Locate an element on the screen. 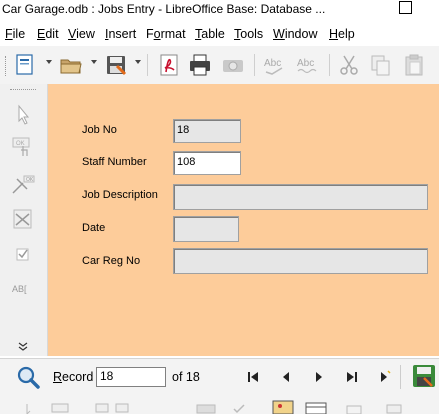  job-description-label: Job Description is located at coordinates (120, 195).